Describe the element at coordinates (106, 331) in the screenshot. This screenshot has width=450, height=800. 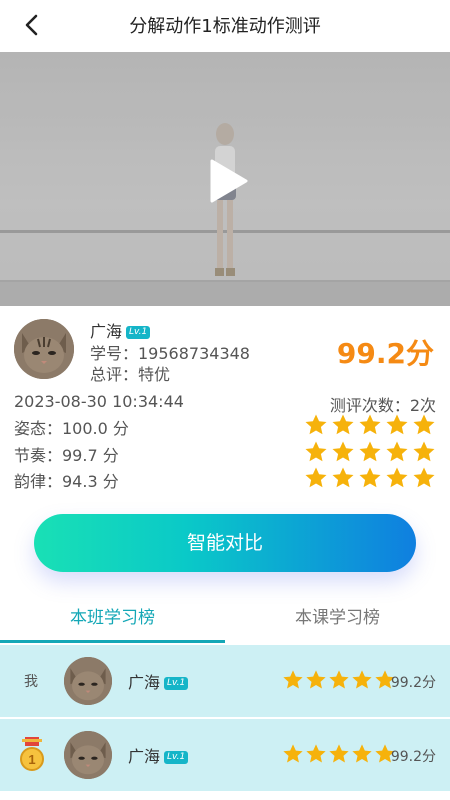
I see `user-name-text: 广海` at that location.